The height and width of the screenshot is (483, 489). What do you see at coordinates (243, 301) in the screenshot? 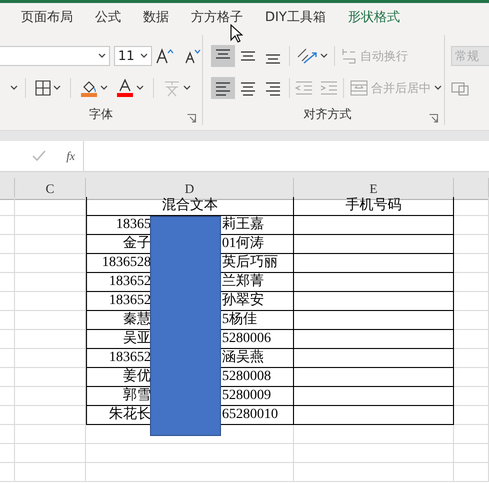
I see `cell-text: 孙翠安` at bounding box center [243, 301].